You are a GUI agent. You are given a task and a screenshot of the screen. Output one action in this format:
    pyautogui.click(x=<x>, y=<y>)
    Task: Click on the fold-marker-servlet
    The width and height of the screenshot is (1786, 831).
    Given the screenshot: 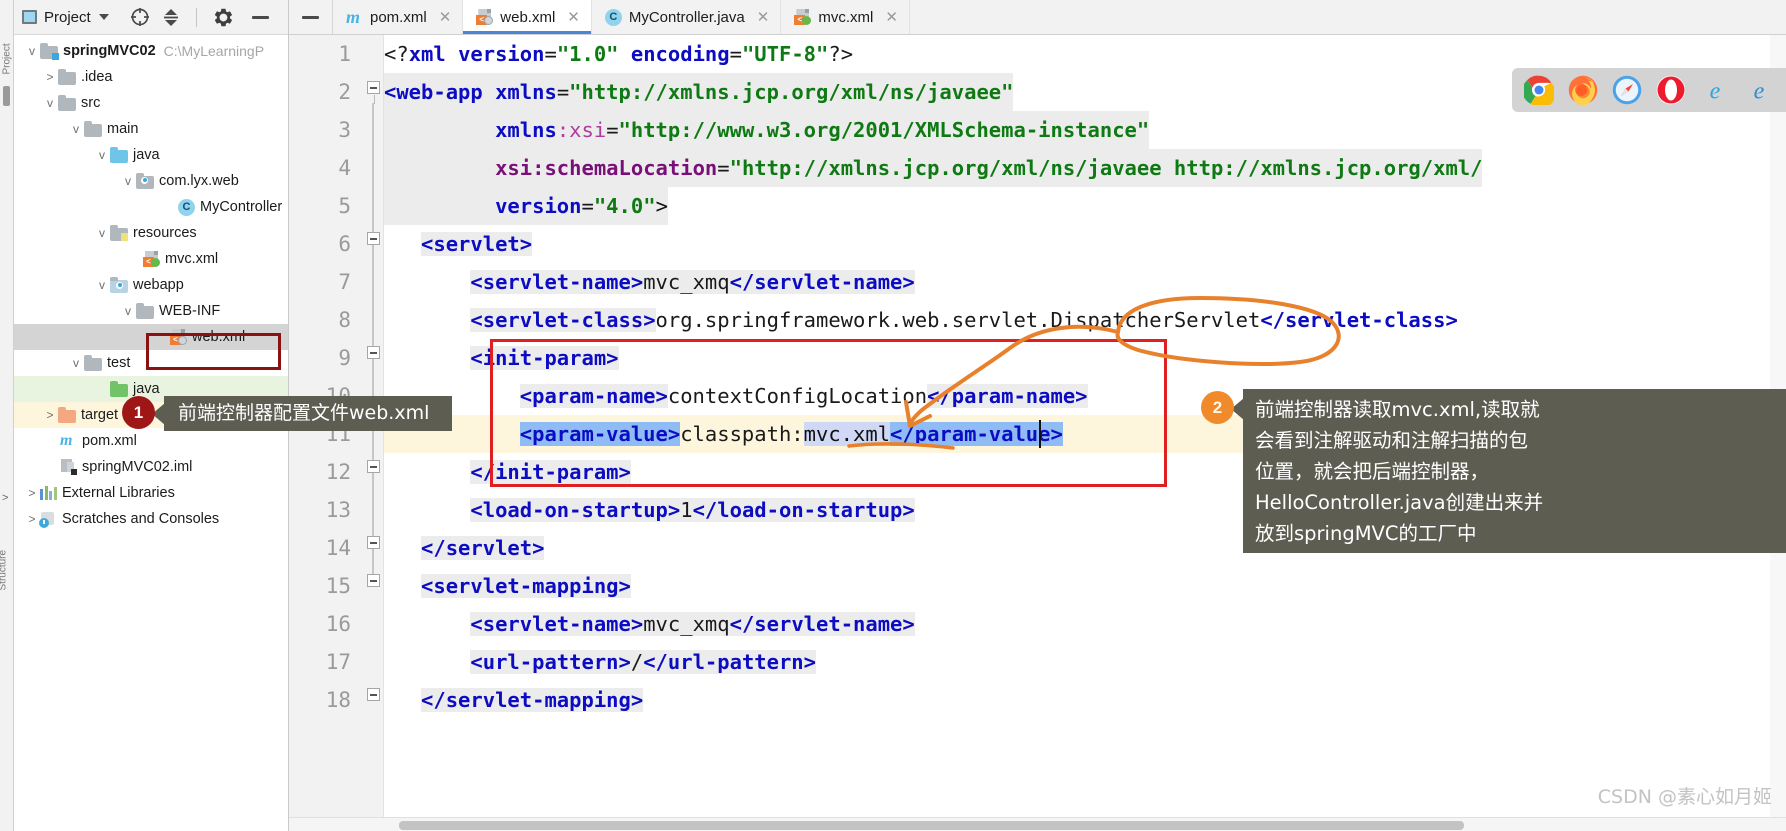 What is the action you would take?
    pyautogui.click(x=373, y=238)
    